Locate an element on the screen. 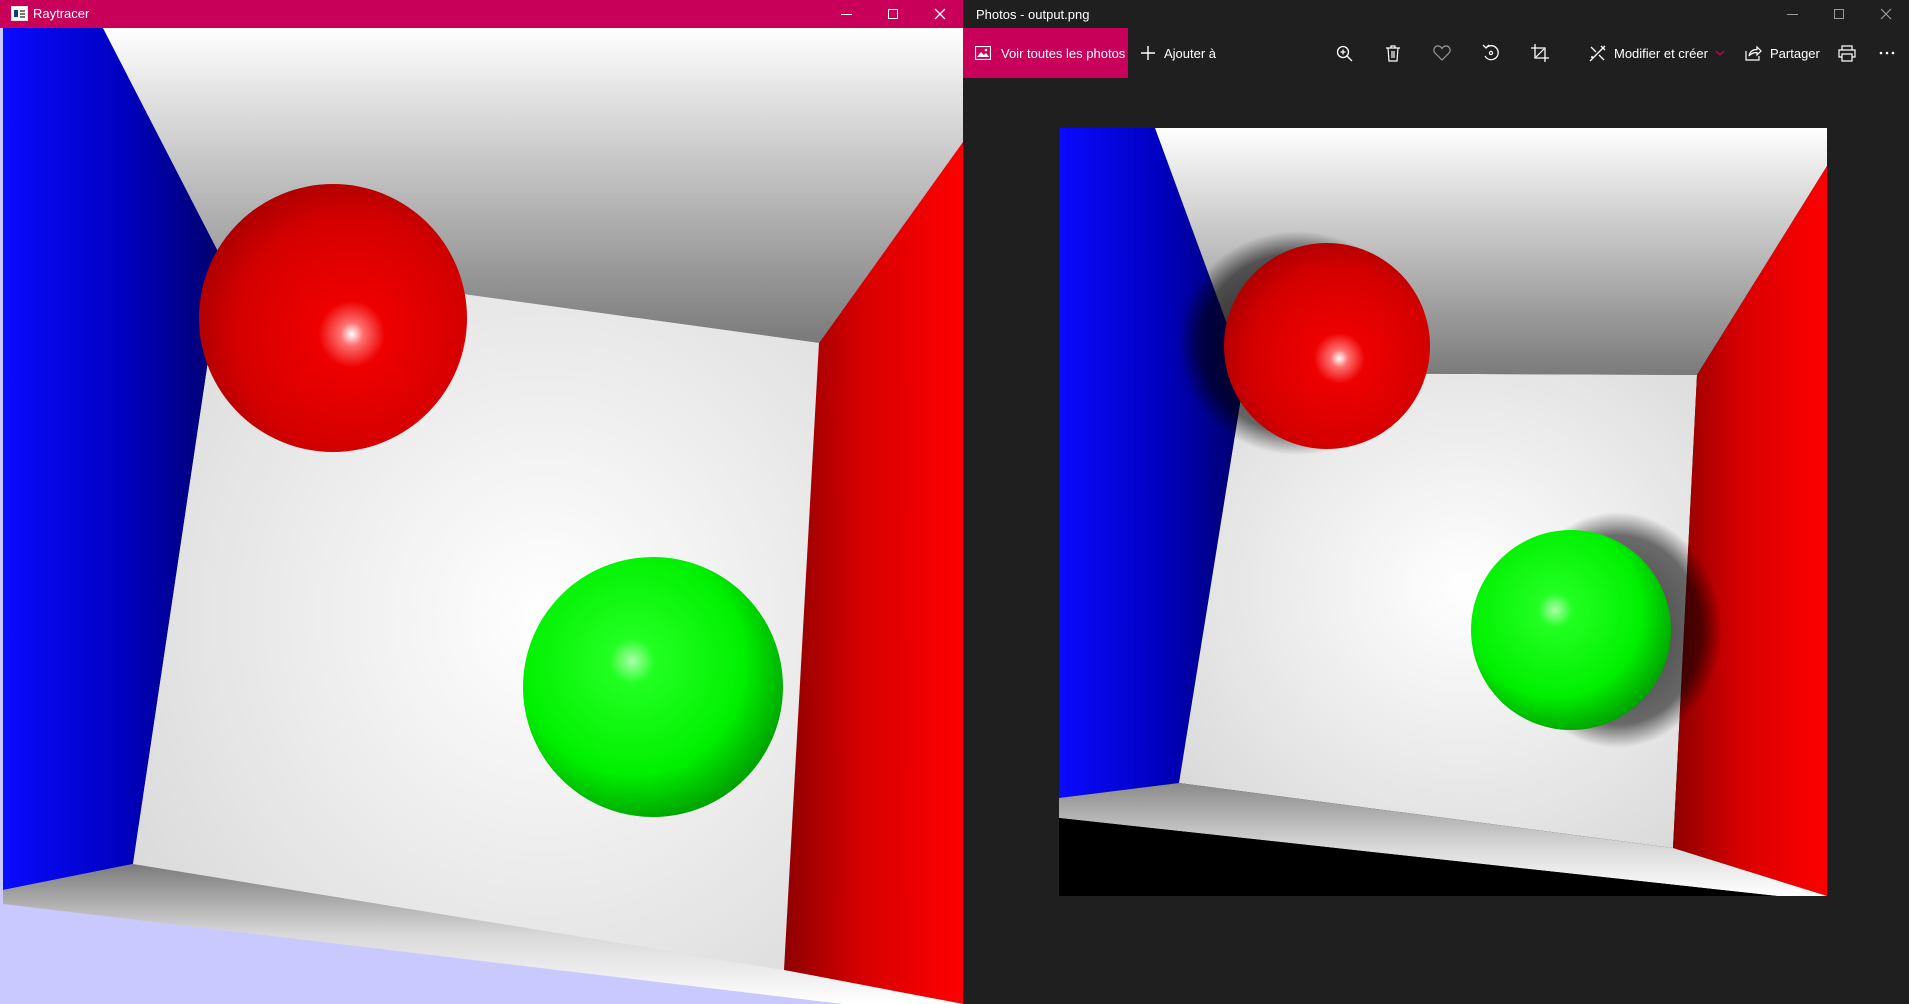 The width and height of the screenshot is (1909, 1004). rotate-button is located at coordinates (1491, 53).